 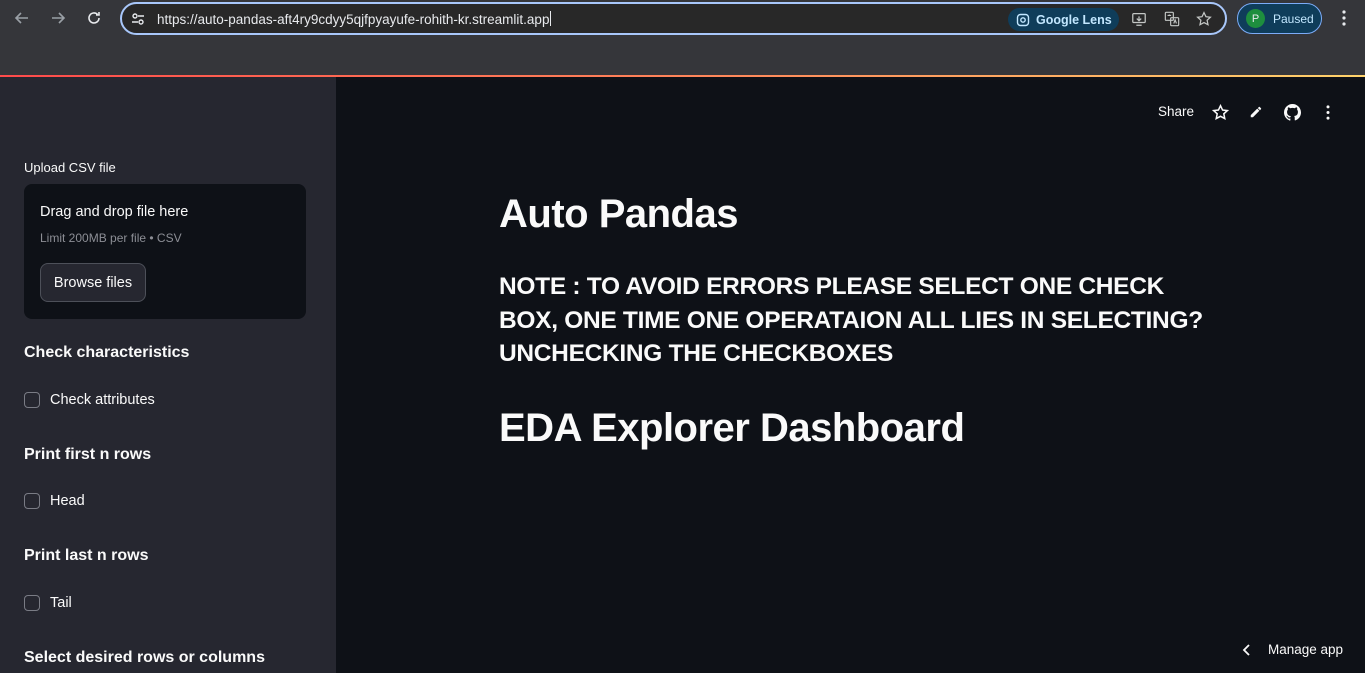 I want to click on github-icon, so click(x=1292, y=112).